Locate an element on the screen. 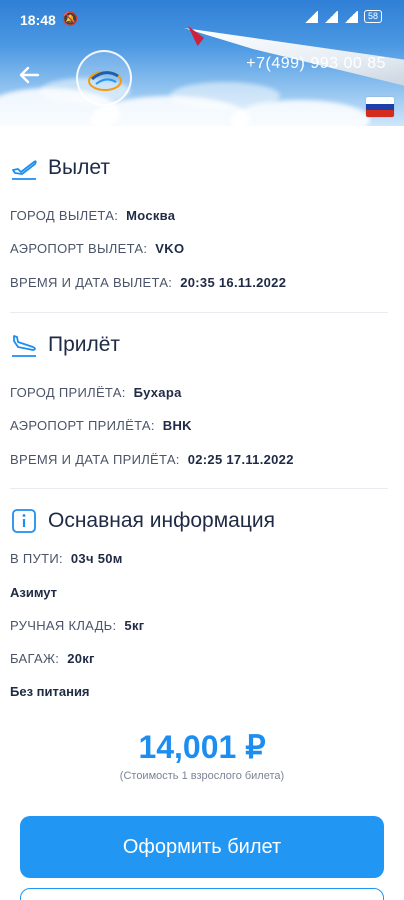  departure-datetime-label: ВРЕМЯ И ДАТА ВЫЛЕТА: is located at coordinates (91, 282).